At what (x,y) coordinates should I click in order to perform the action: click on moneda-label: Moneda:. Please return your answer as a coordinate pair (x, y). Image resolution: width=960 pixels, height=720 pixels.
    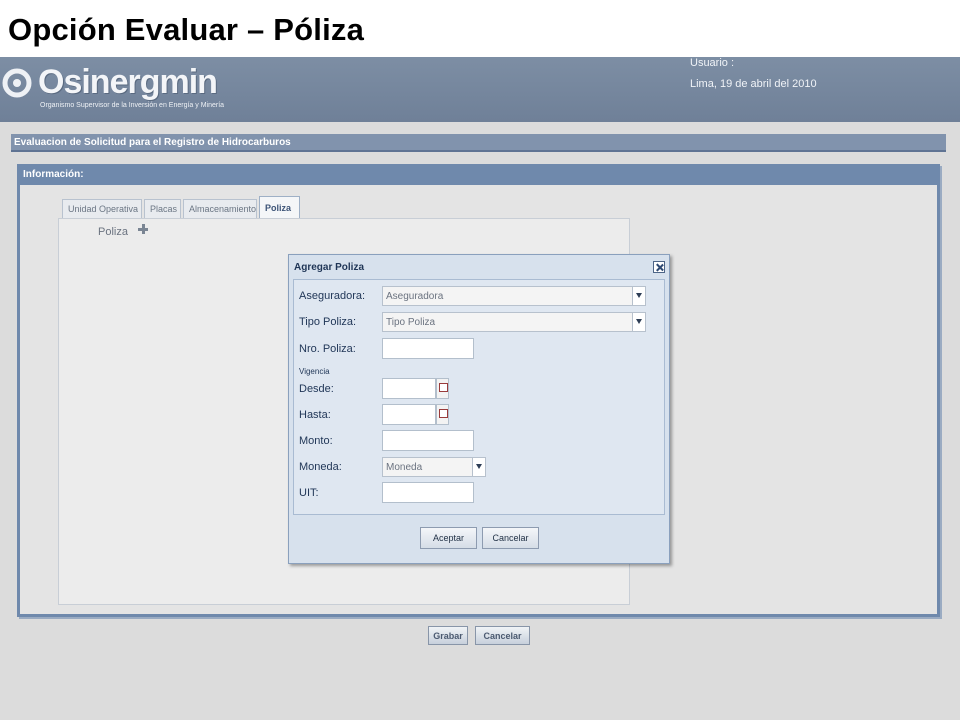
    Looking at the image, I should click on (320, 467).